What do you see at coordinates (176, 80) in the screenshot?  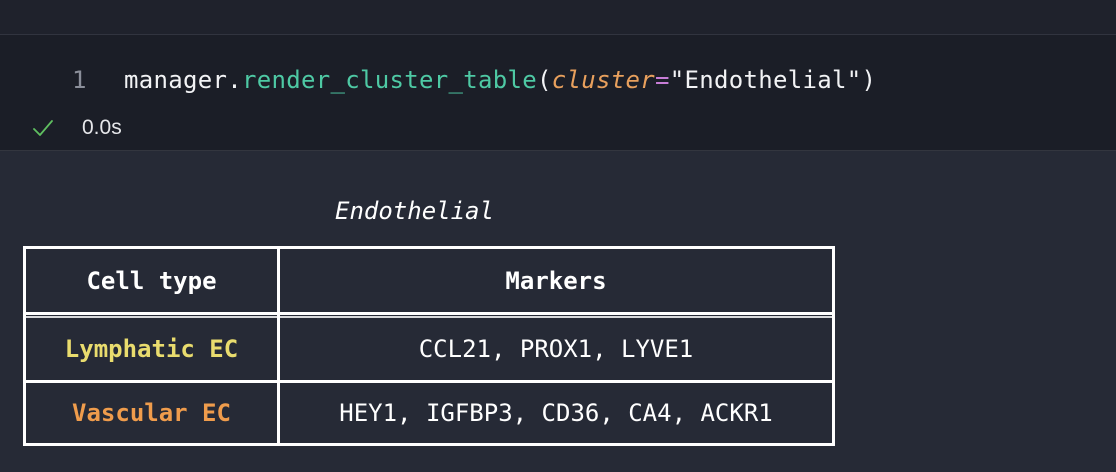 I see `code-object: manager` at bounding box center [176, 80].